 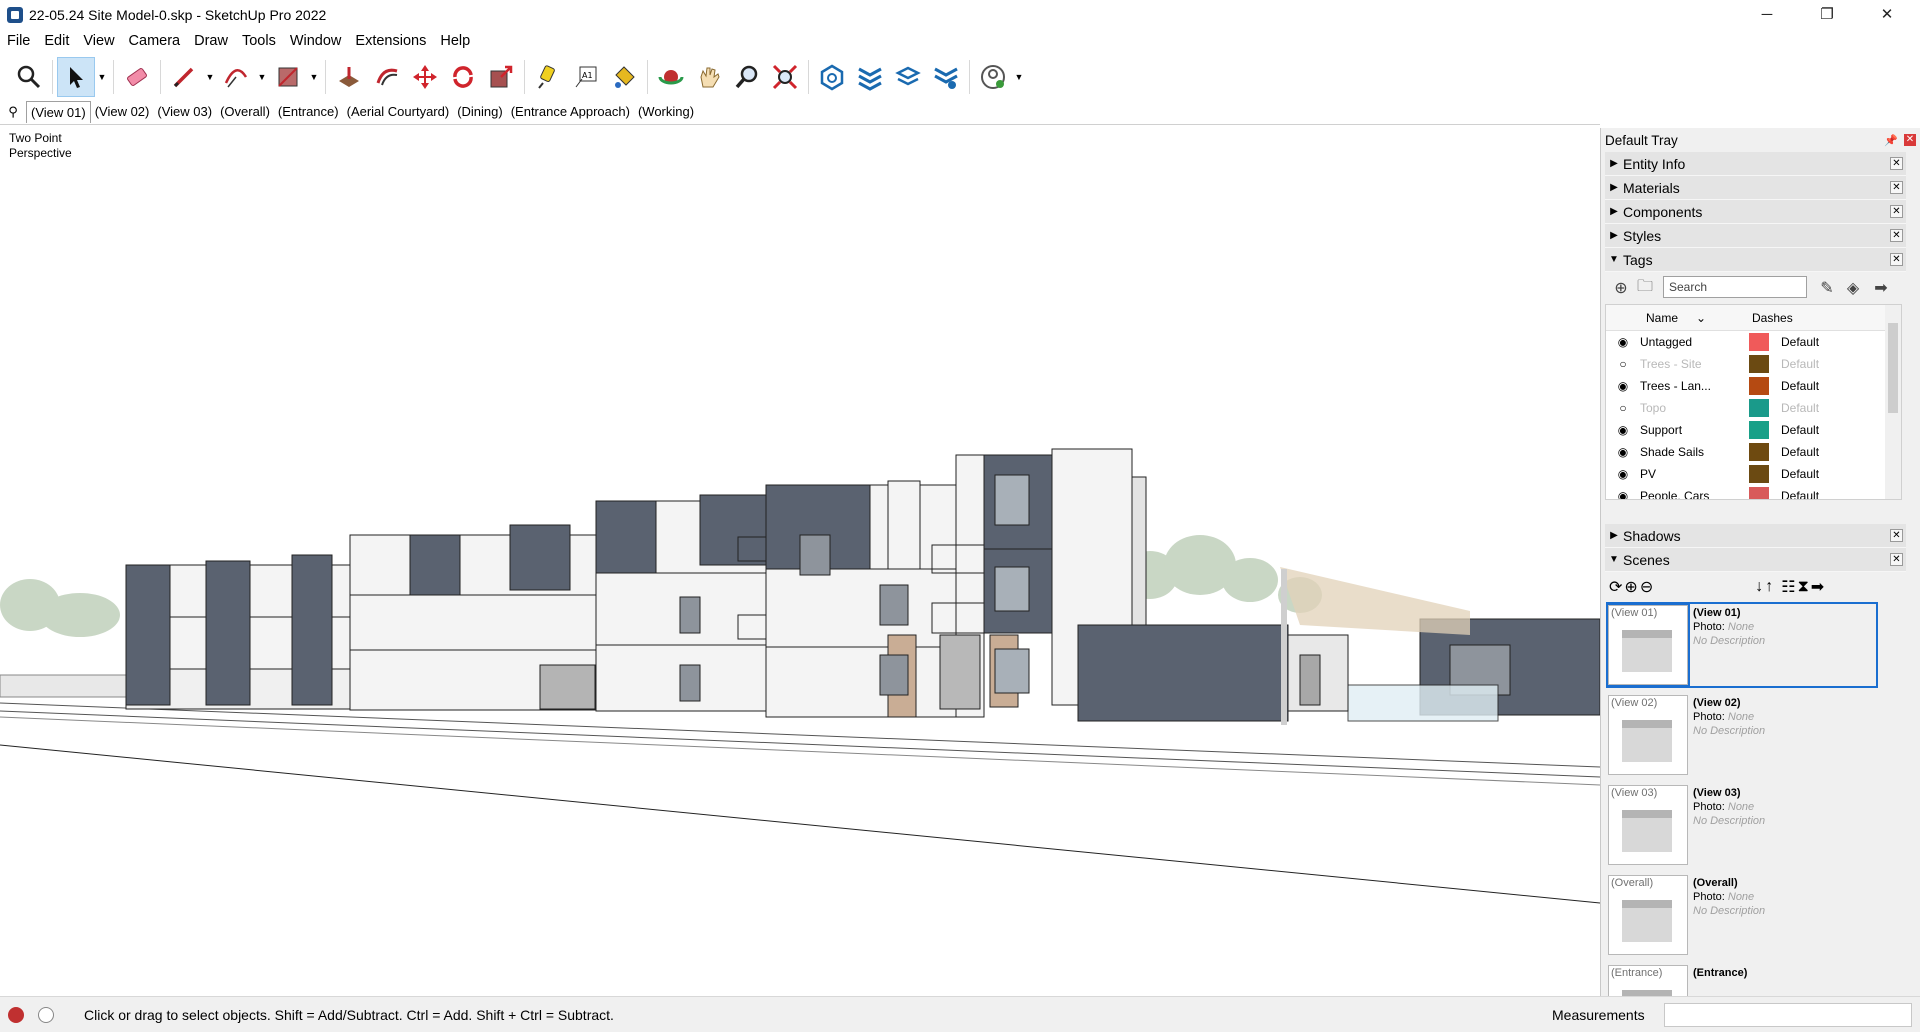 I want to click on move-scene-up-icon: ↑, so click(x=1769, y=587).